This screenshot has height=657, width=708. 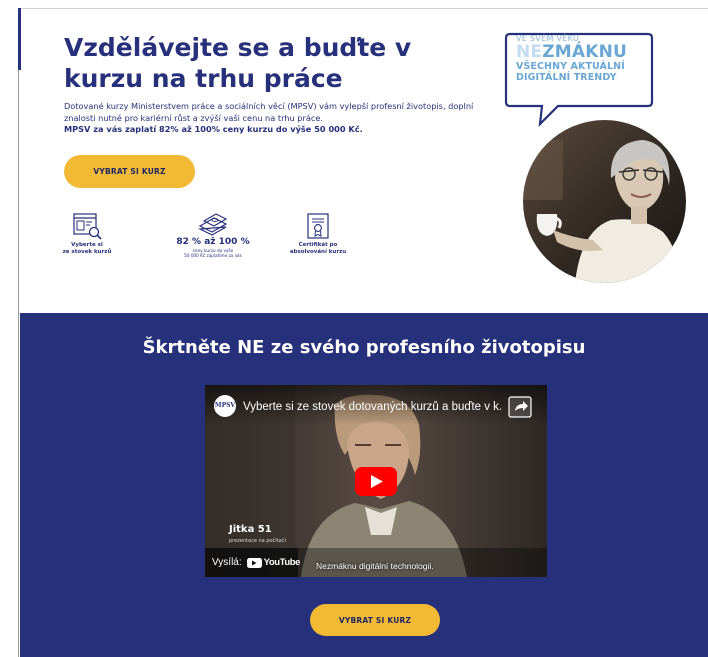 What do you see at coordinates (129, 171) in the screenshot?
I see `select-course-button: VYBRAT SI KURZ` at bounding box center [129, 171].